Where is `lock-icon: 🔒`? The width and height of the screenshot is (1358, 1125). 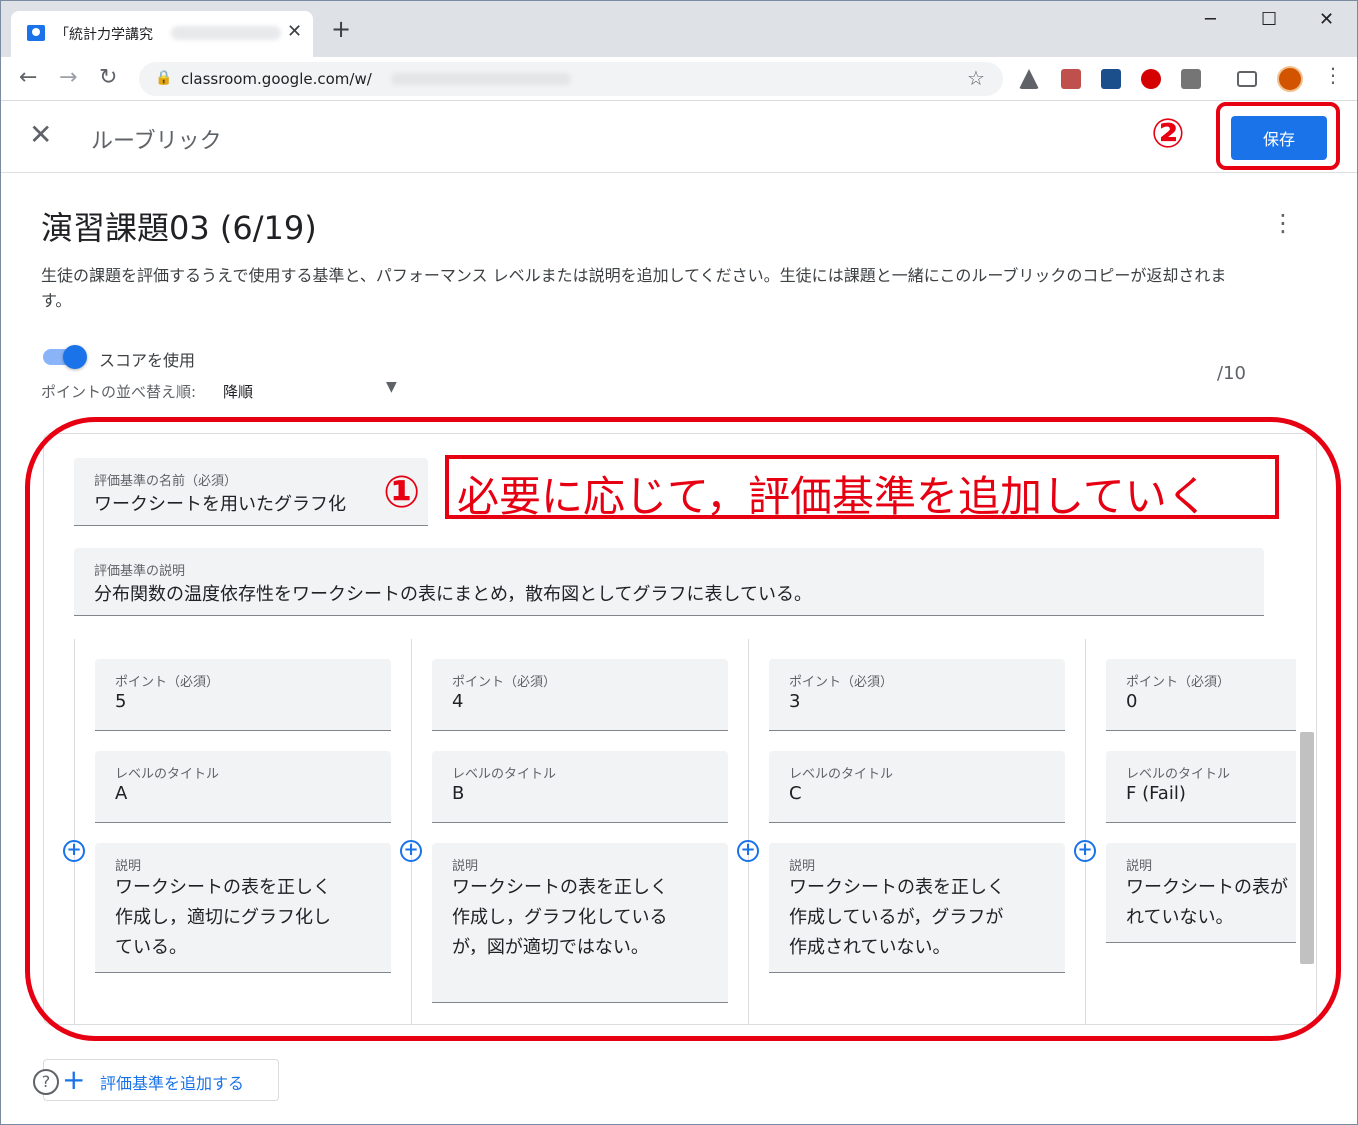 lock-icon: 🔒 is located at coordinates (164, 78).